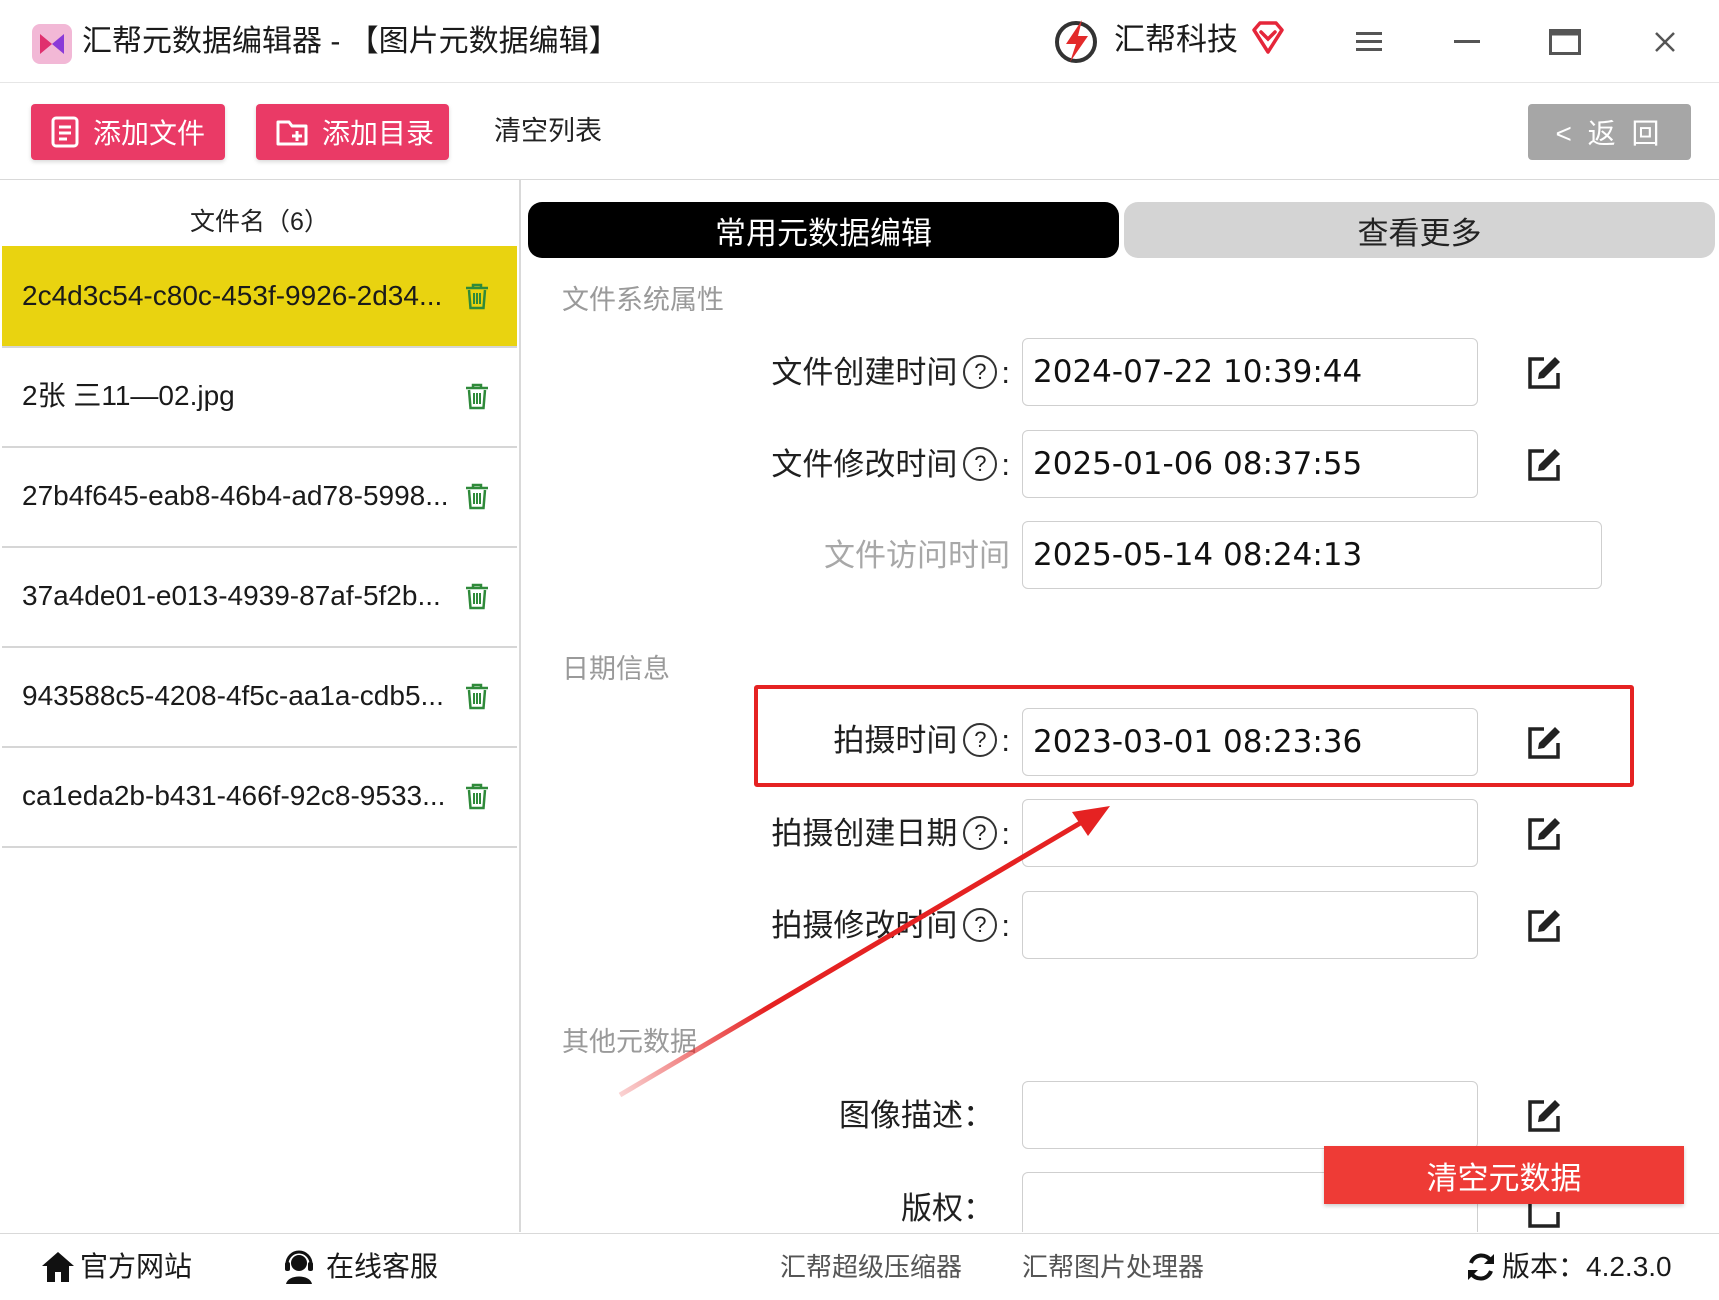 The image size is (1719, 1300). I want to click on folder-add-icon, so click(292, 133).